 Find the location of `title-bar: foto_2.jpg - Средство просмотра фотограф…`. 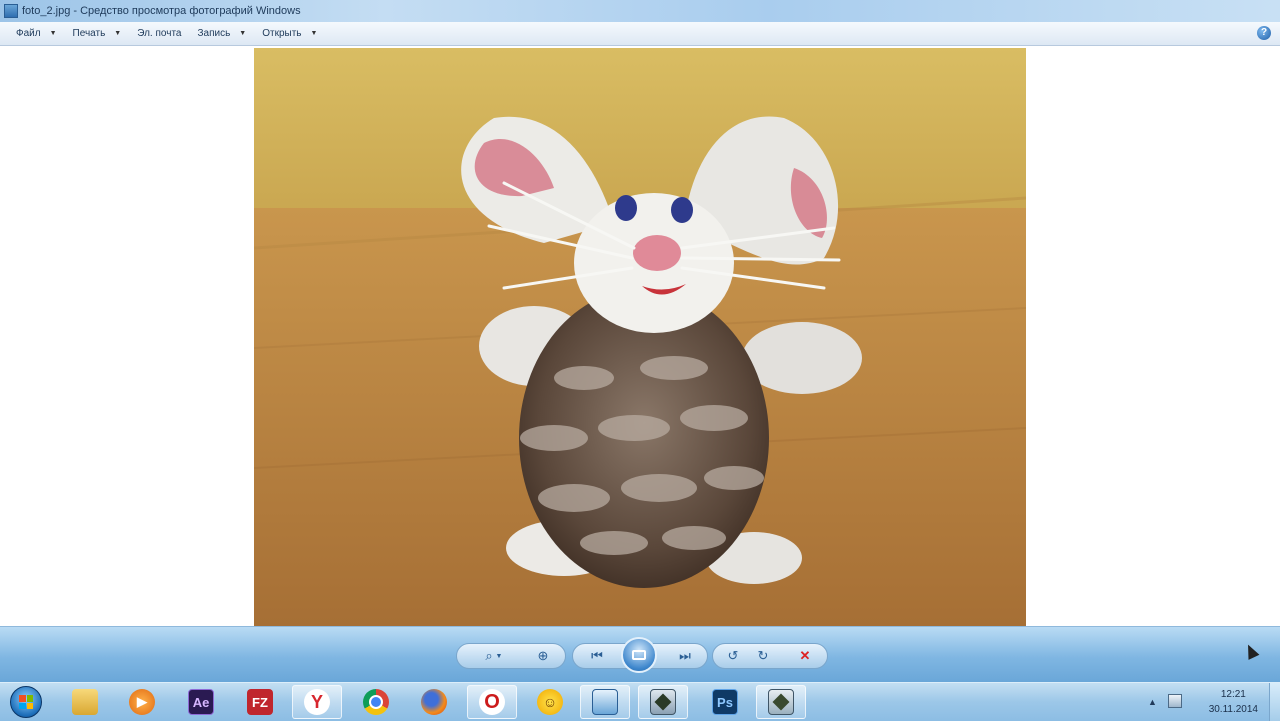

title-bar: foto_2.jpg - Средство просмотра фотограф… is located at coordinates (640, 11).